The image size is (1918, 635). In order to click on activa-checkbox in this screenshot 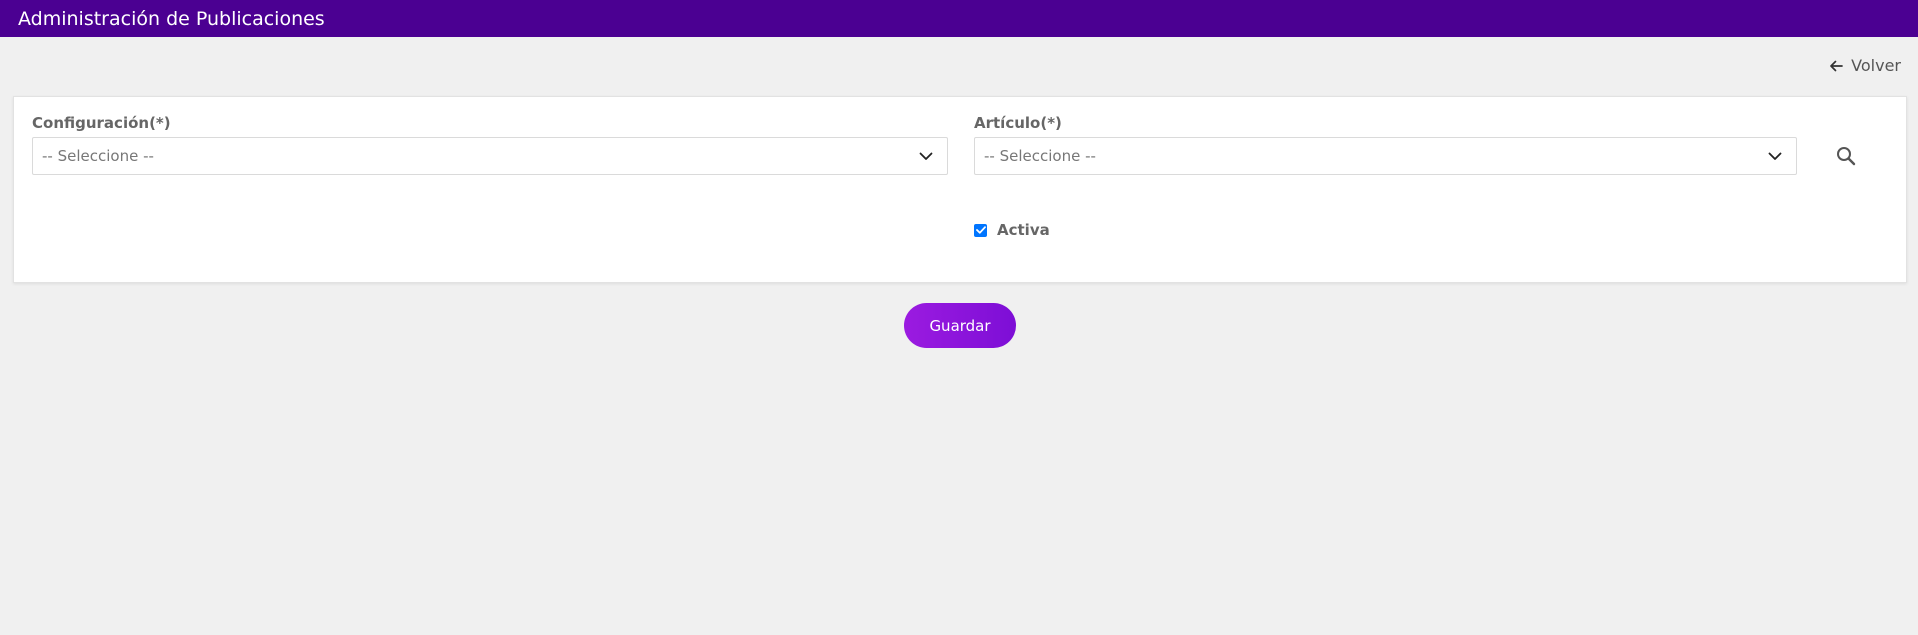, I will do `click(980, 230)`.